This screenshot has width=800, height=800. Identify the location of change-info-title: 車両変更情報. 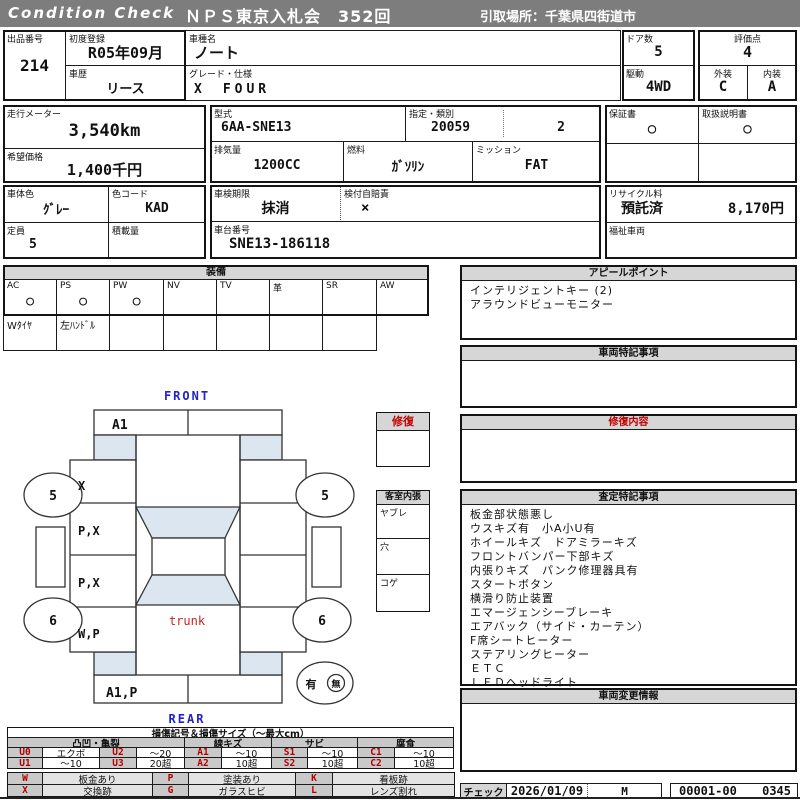
(628, 697).